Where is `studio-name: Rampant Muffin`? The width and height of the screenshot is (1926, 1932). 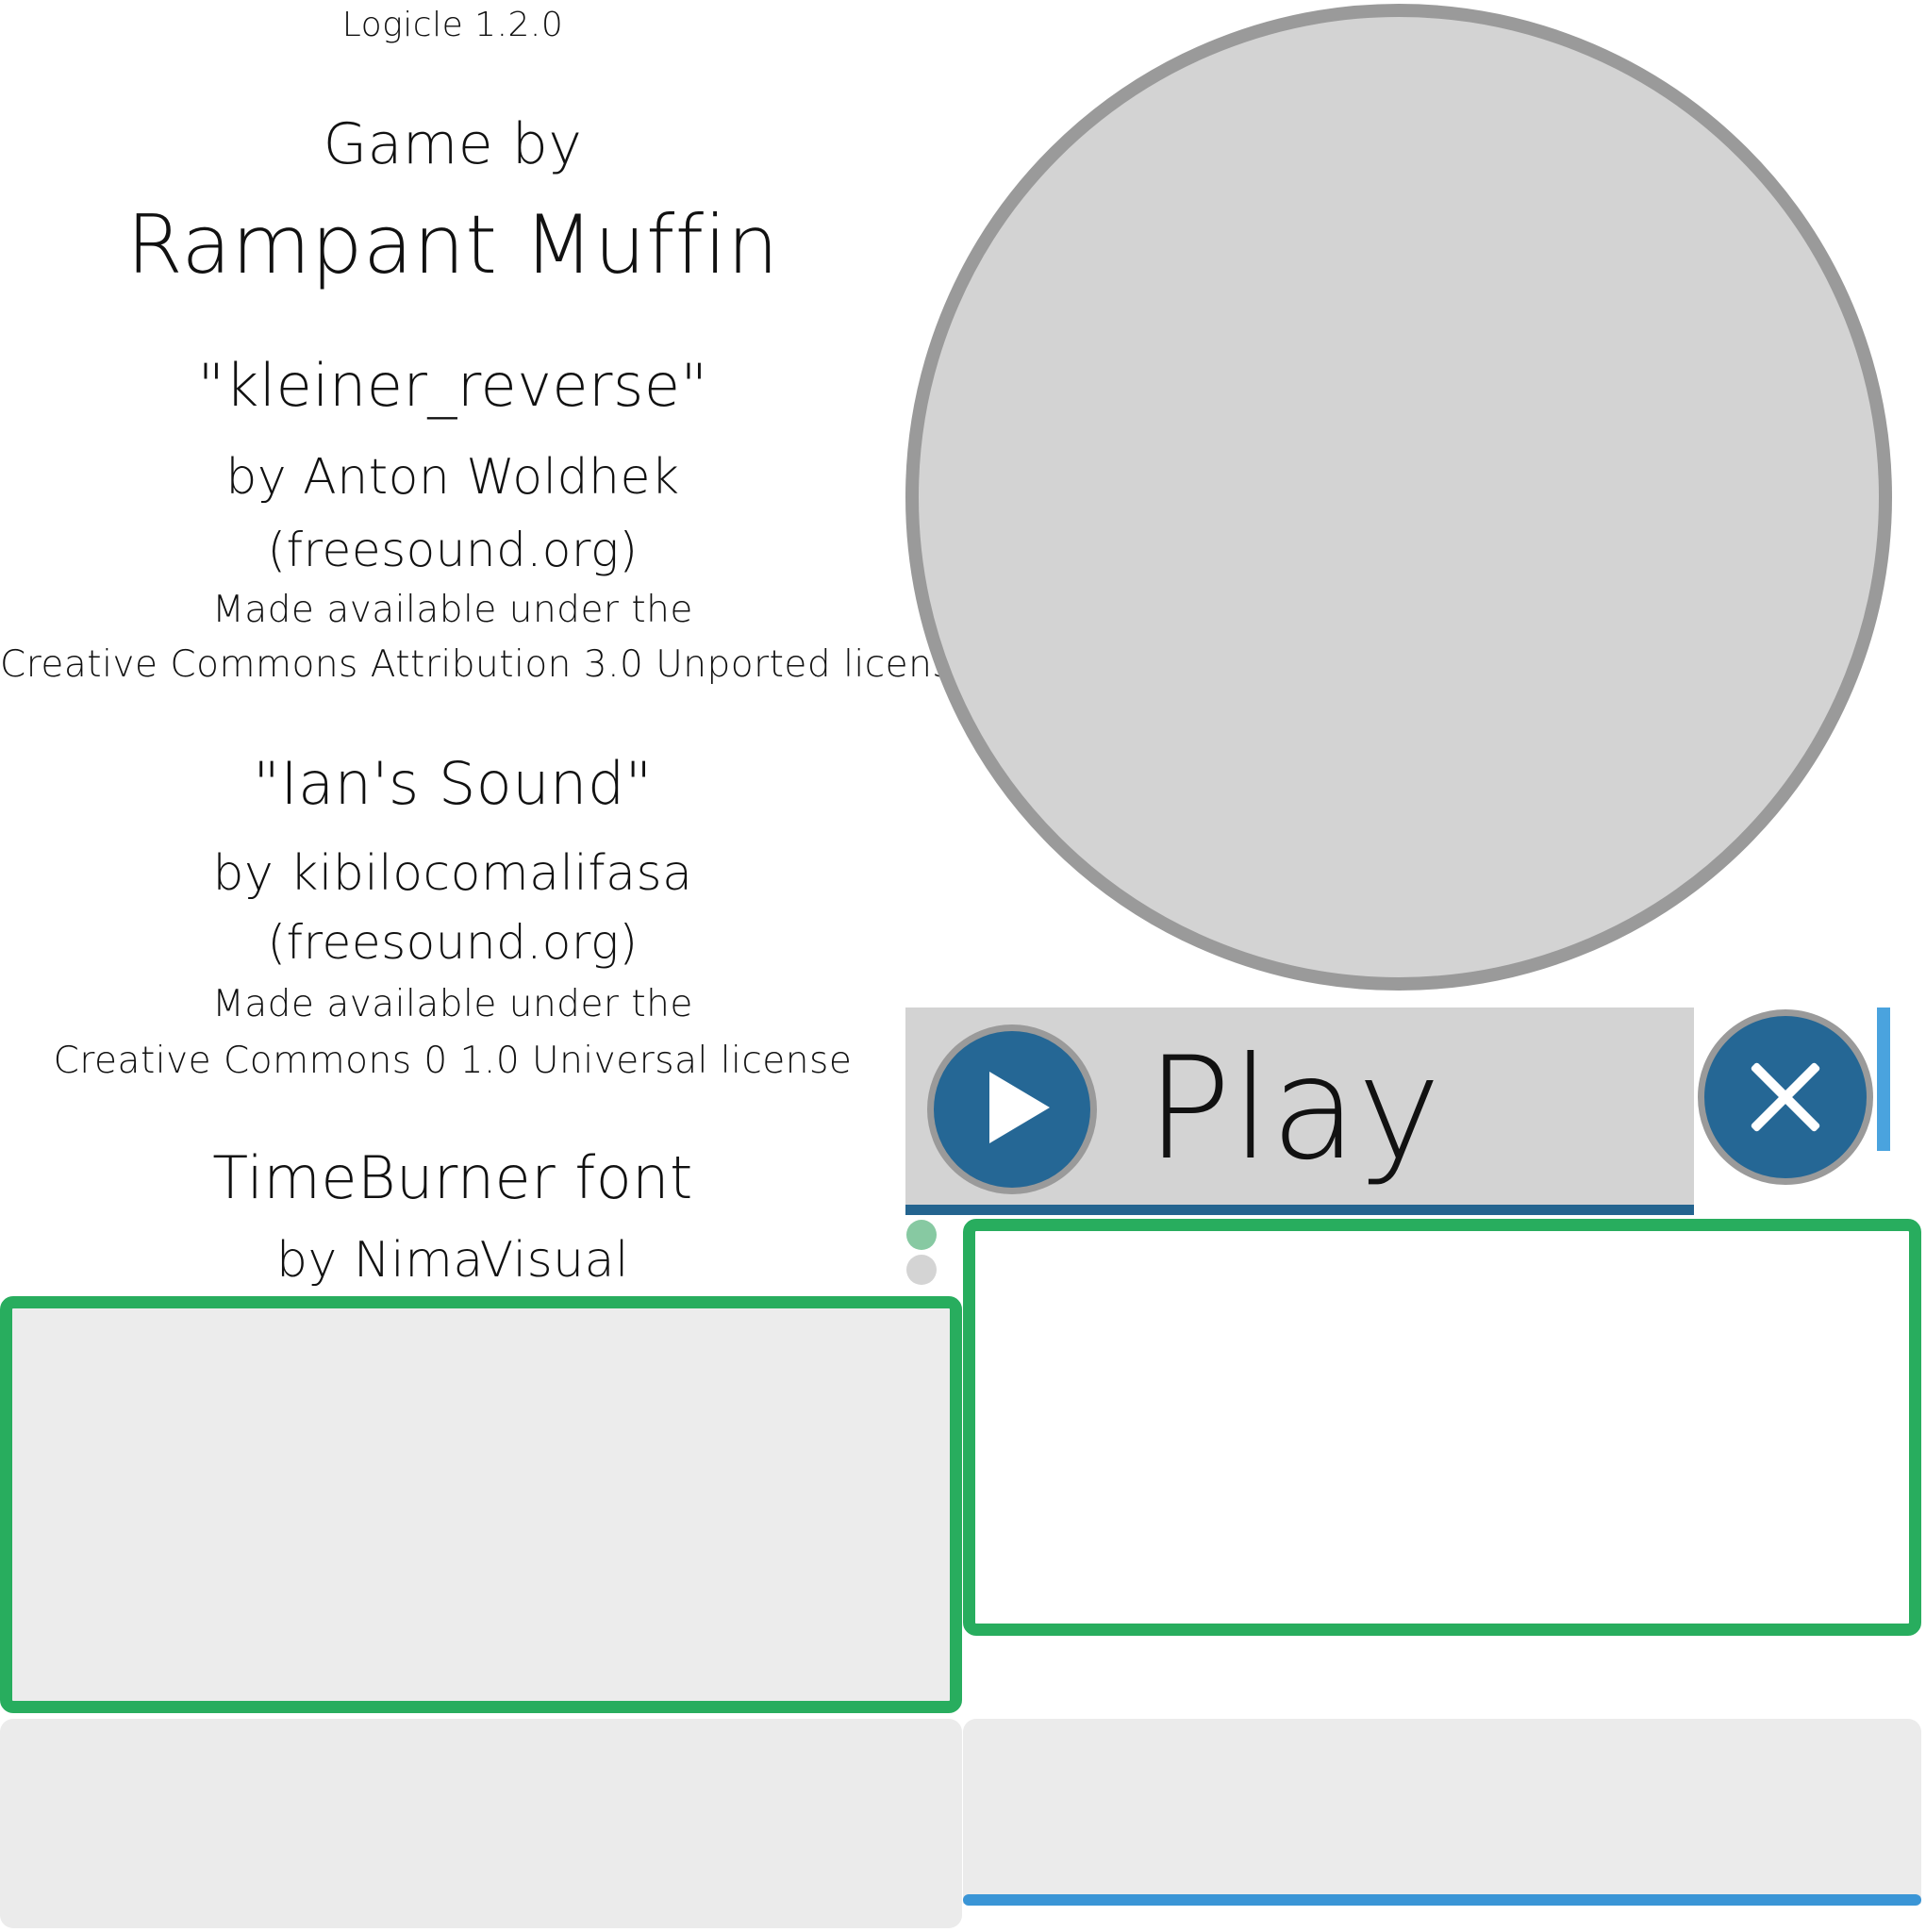 studio-name: Rampant Muffin is located at coordinates (453, 245).